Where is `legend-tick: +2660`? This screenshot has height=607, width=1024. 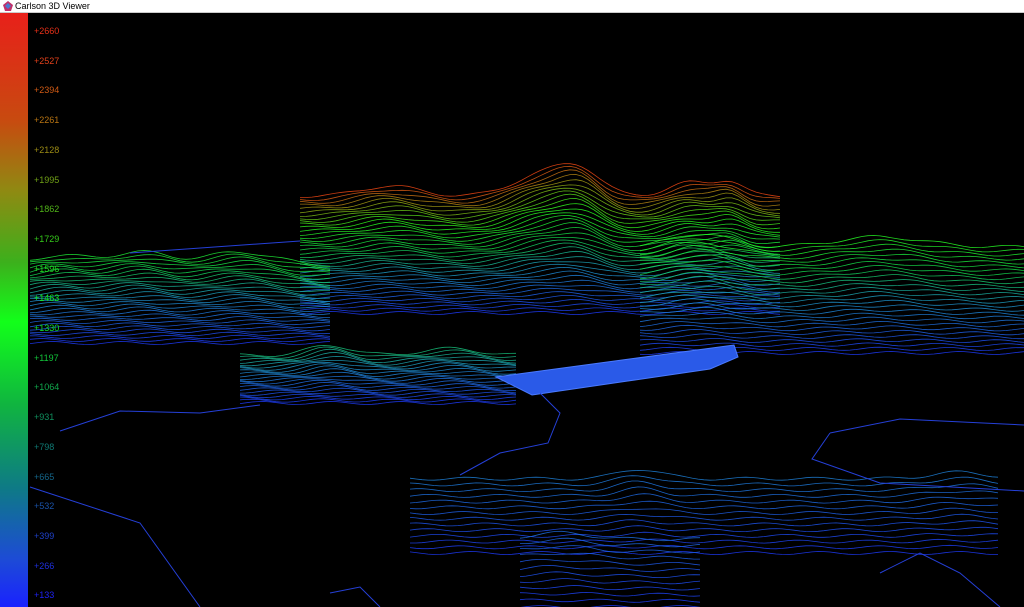 legend-tick: +2660 is located at coordinates (47, 31).